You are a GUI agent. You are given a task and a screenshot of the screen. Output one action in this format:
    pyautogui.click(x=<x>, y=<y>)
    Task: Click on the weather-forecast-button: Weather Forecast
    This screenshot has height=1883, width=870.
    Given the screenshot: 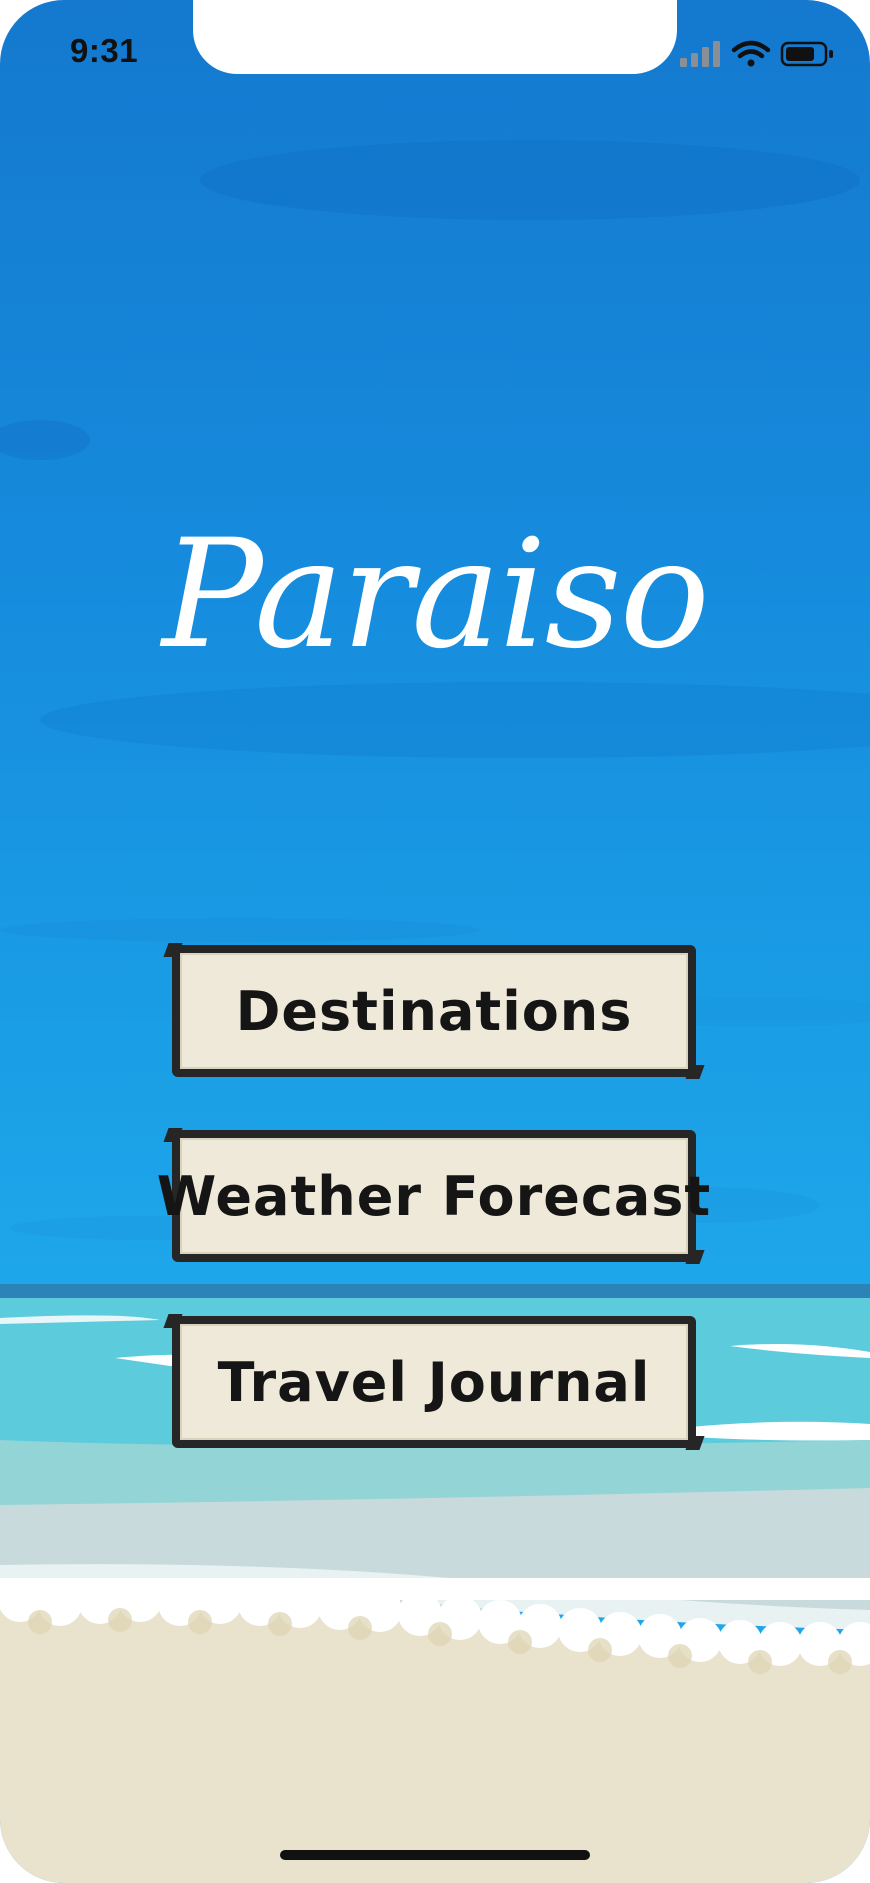 What is the action you would take?
    pyautogui.click(x=433, y=1196)
    